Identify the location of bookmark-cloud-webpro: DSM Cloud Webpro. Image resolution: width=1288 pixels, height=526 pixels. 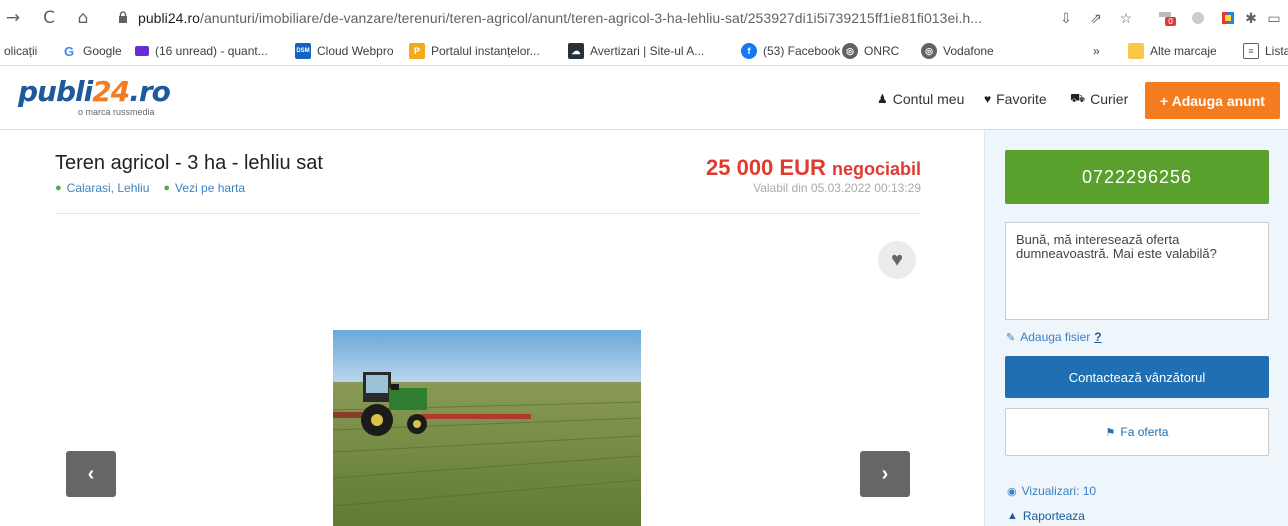
(344, 51).